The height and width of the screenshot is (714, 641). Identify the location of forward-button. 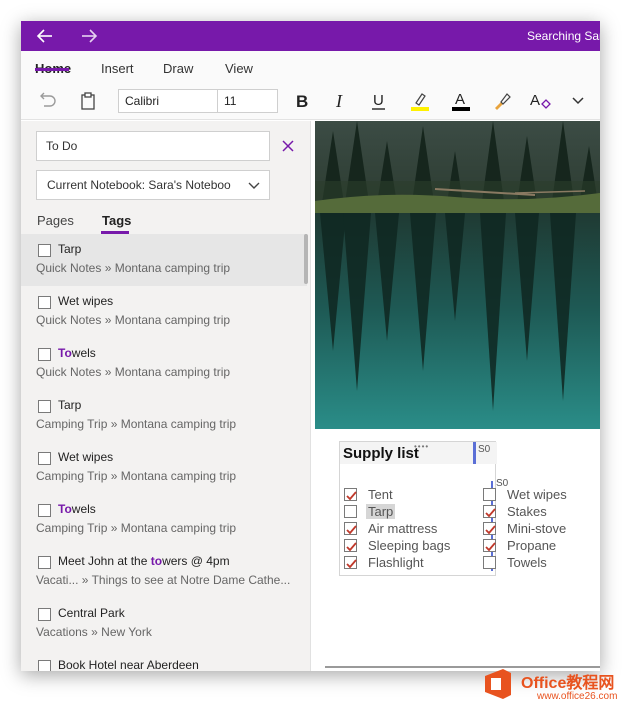
(89, 36).